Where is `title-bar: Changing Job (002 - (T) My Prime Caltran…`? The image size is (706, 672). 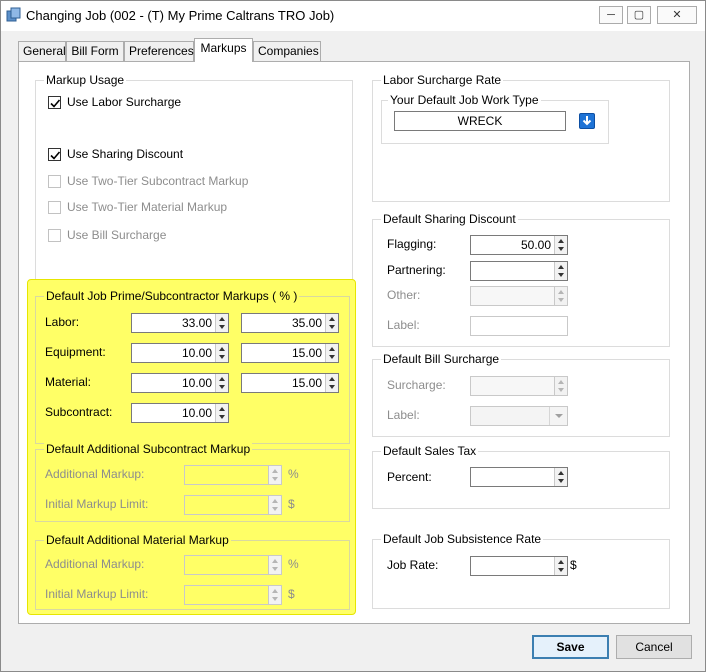 title-bar: Changing Job (002 - (T) My Prime Caltran… is located at coordinates (353, 16).